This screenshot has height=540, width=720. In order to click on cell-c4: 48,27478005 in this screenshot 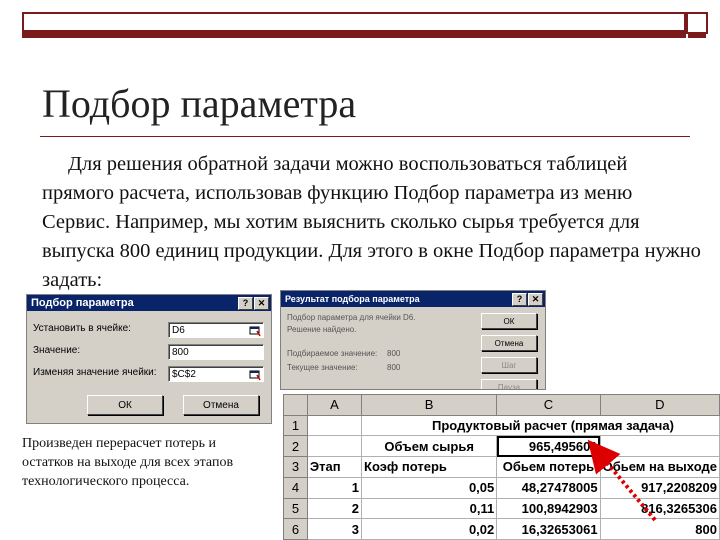, I will do `click(548, 487)`.